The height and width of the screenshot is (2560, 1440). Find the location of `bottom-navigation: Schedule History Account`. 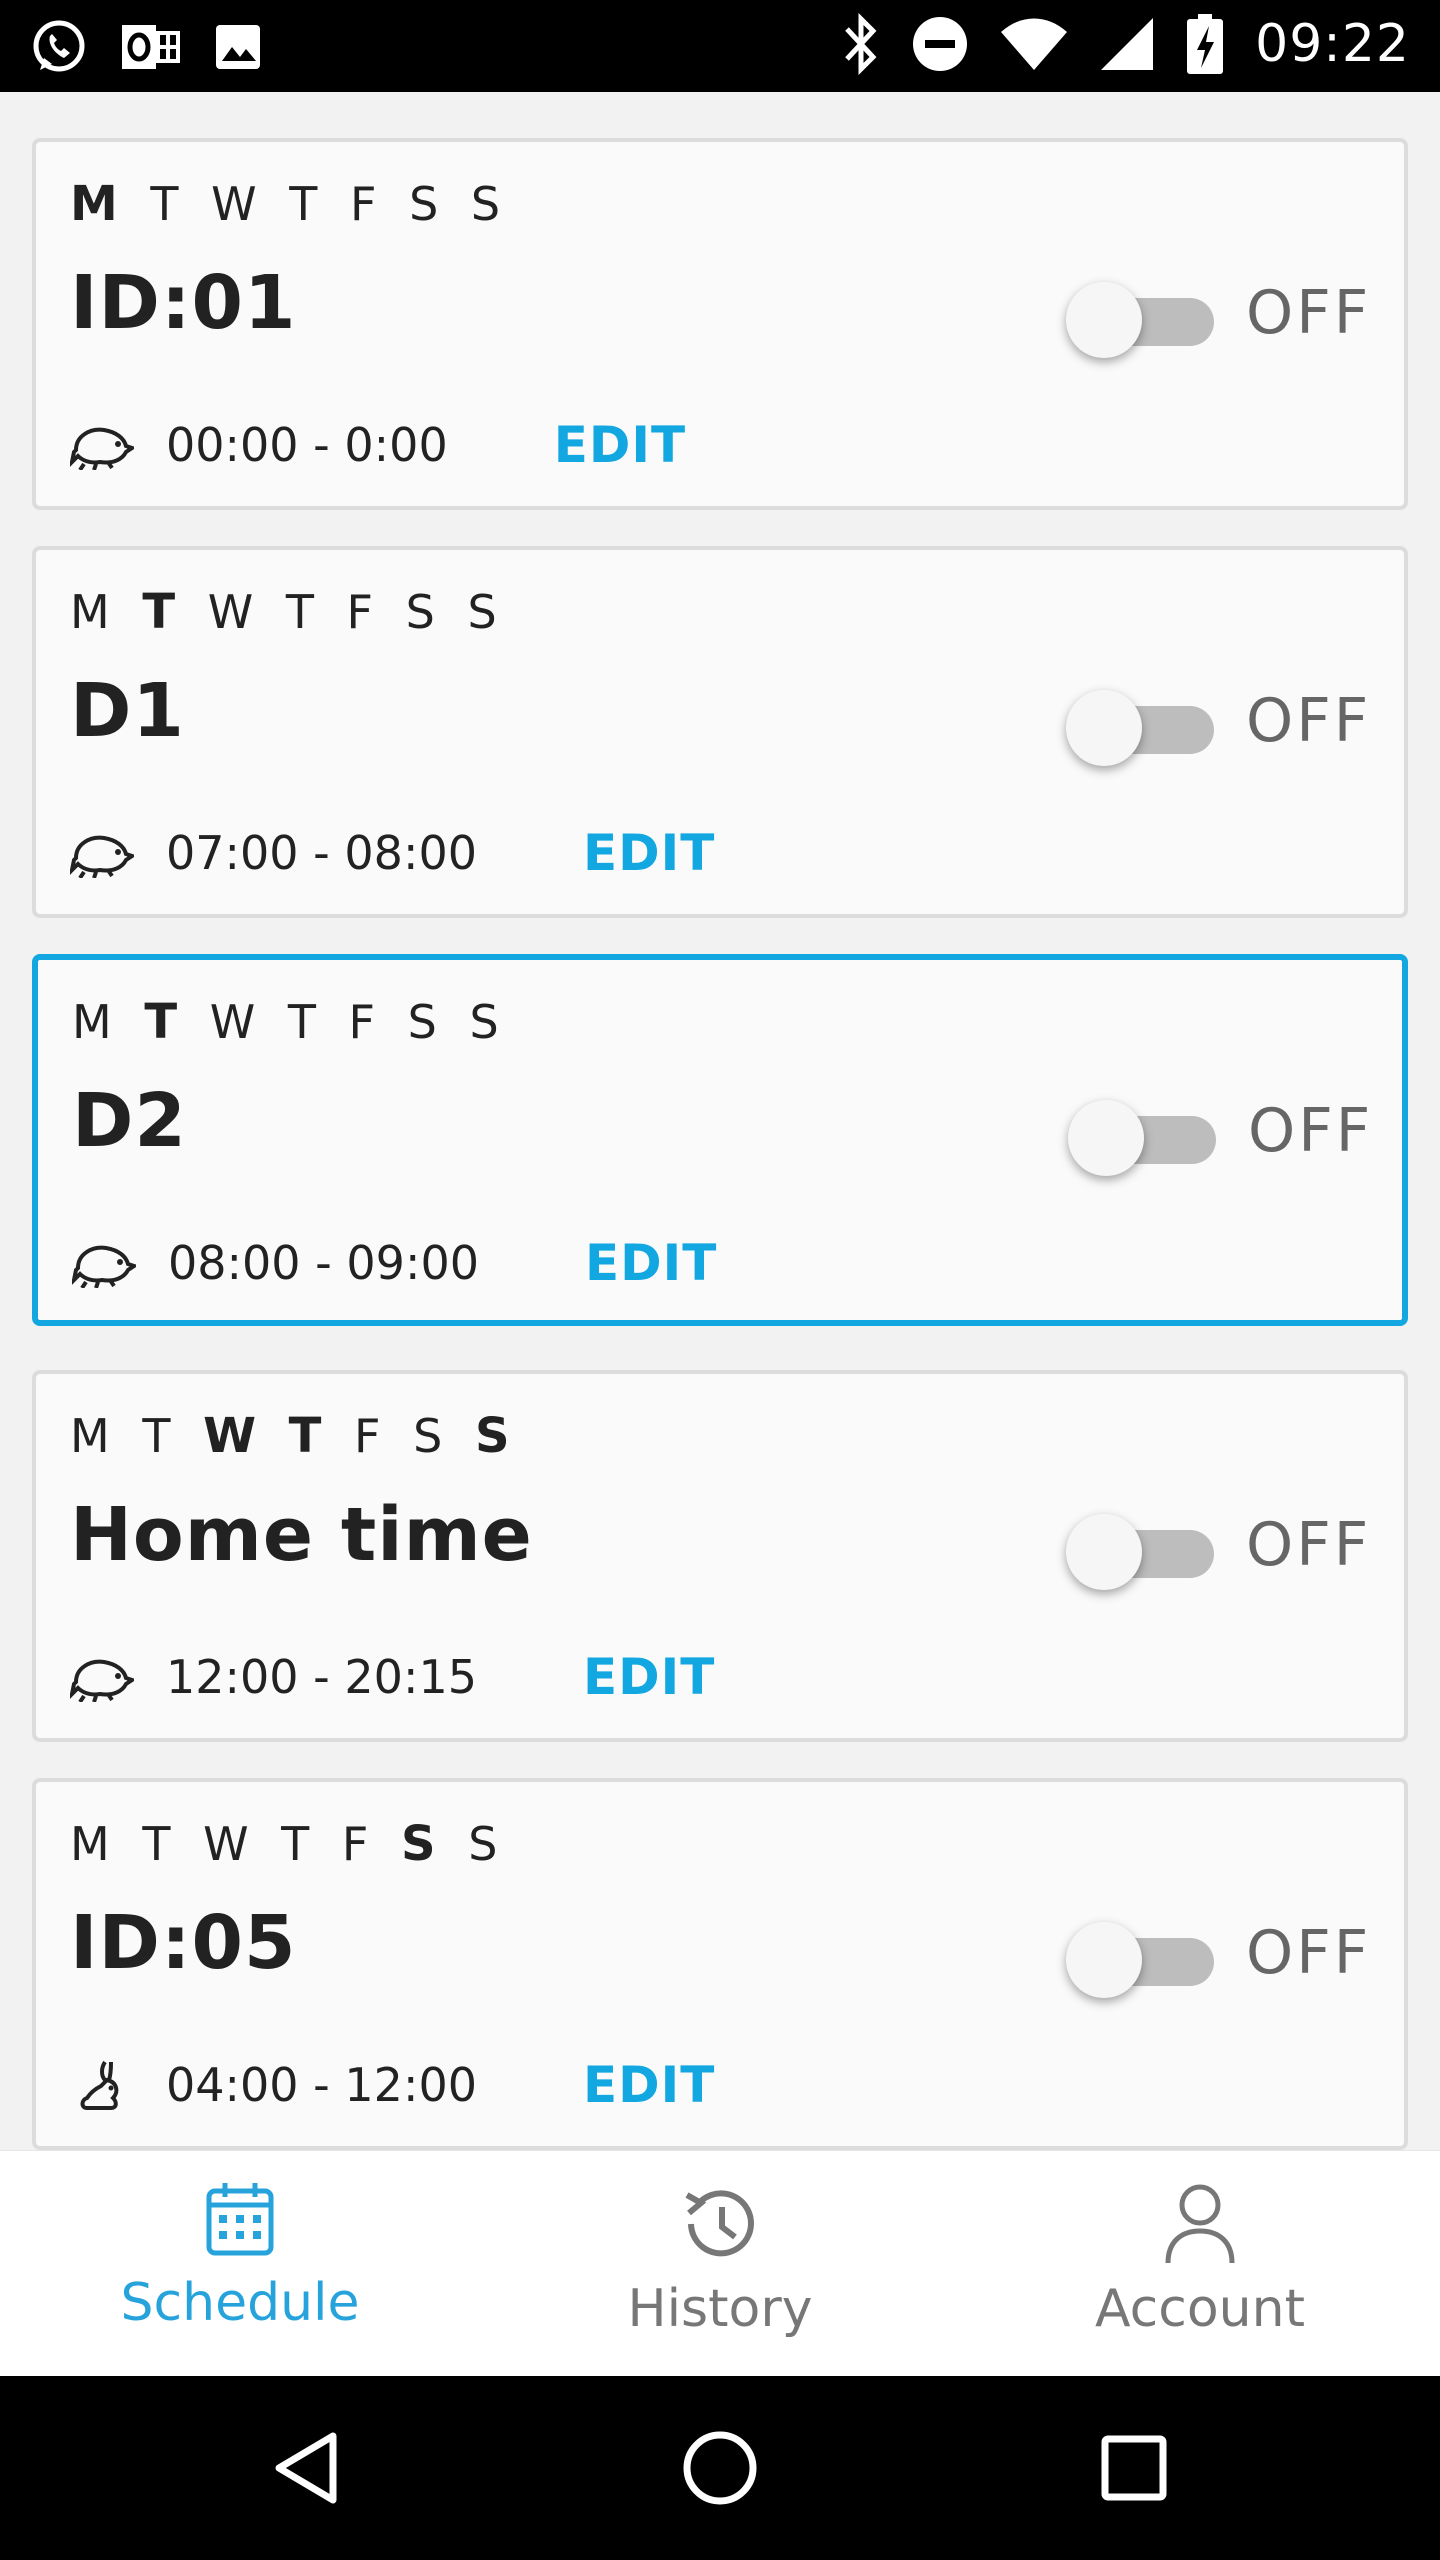

bottom-navigation: Schedule History Account is located at coordinates (720, 2263).